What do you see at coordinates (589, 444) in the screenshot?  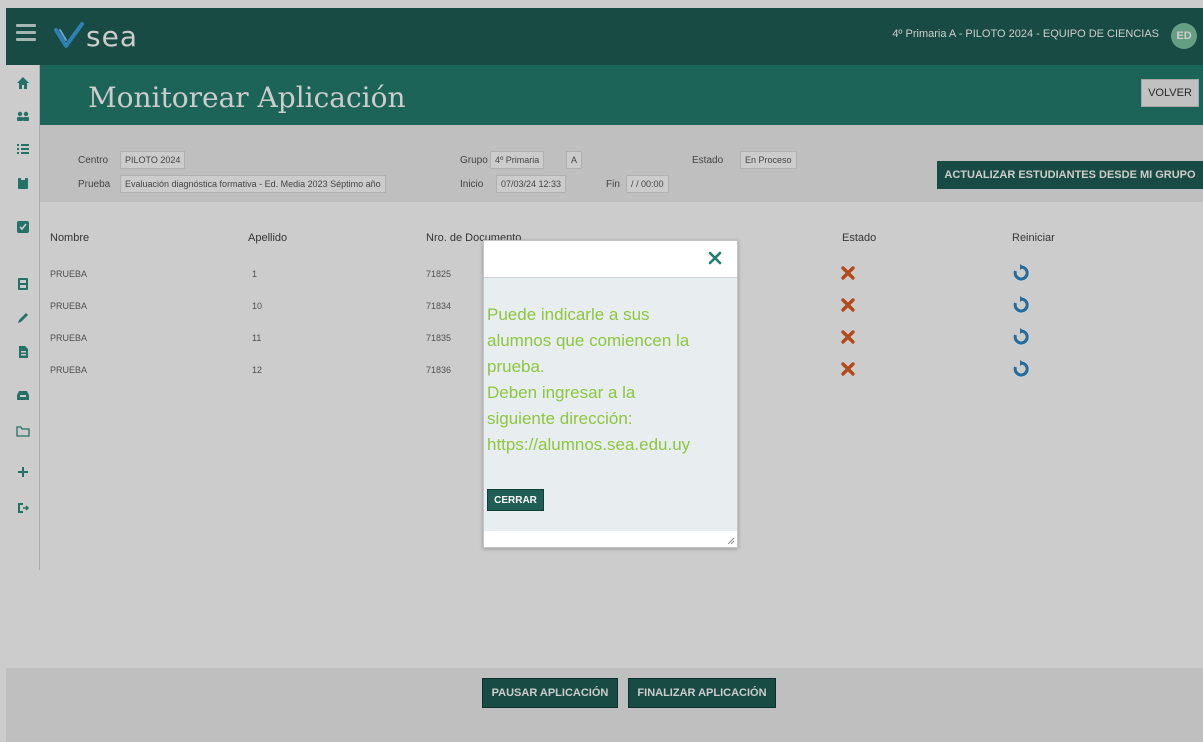 I see `message-url: https://alumnos.sea.edu.uy` at bounding box center [589, 444].